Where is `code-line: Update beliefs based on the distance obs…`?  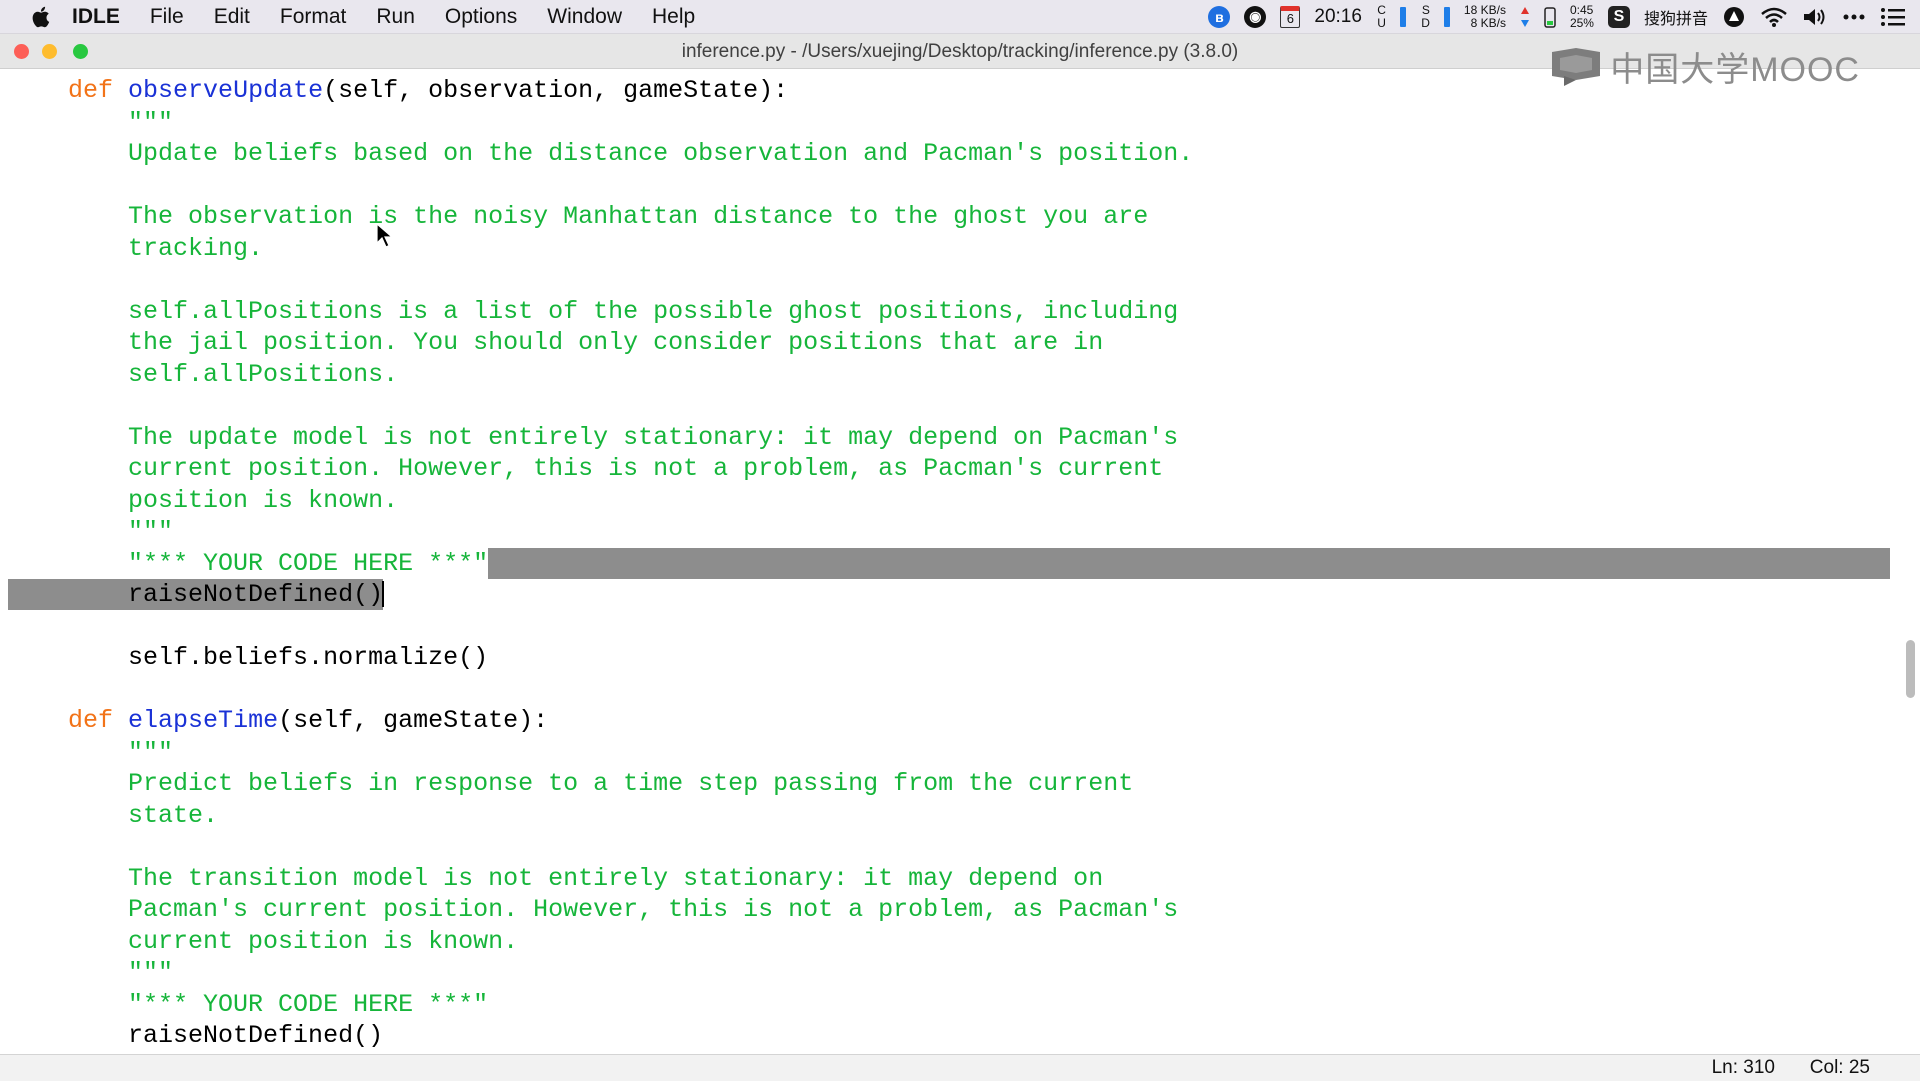
code-line: Update beliefs based on the distance obs… is located at coordinates (953, 153).